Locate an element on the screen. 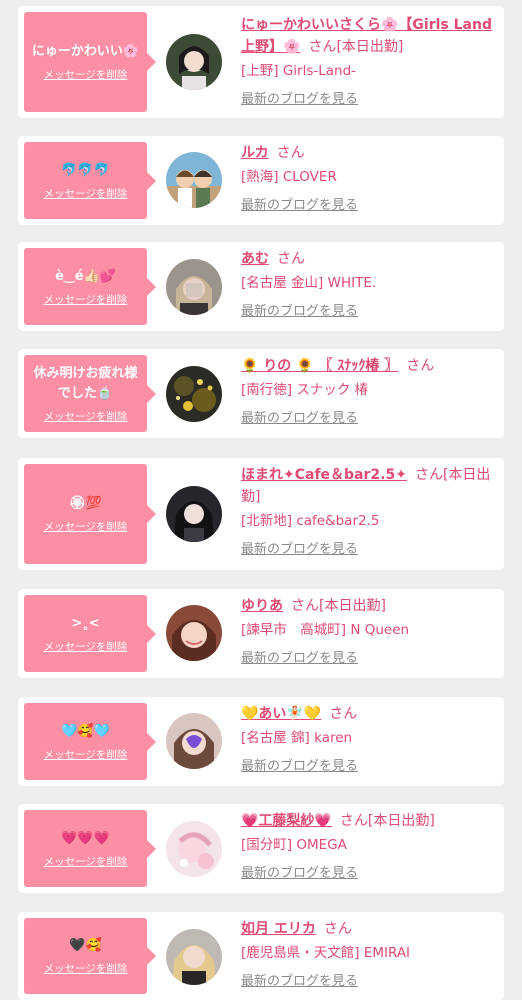 Image resolution: width=522 pixels, height=1000 pixels. girl-name-link: 💗工藤梨紗💗 is located at coordinates (286, 821).